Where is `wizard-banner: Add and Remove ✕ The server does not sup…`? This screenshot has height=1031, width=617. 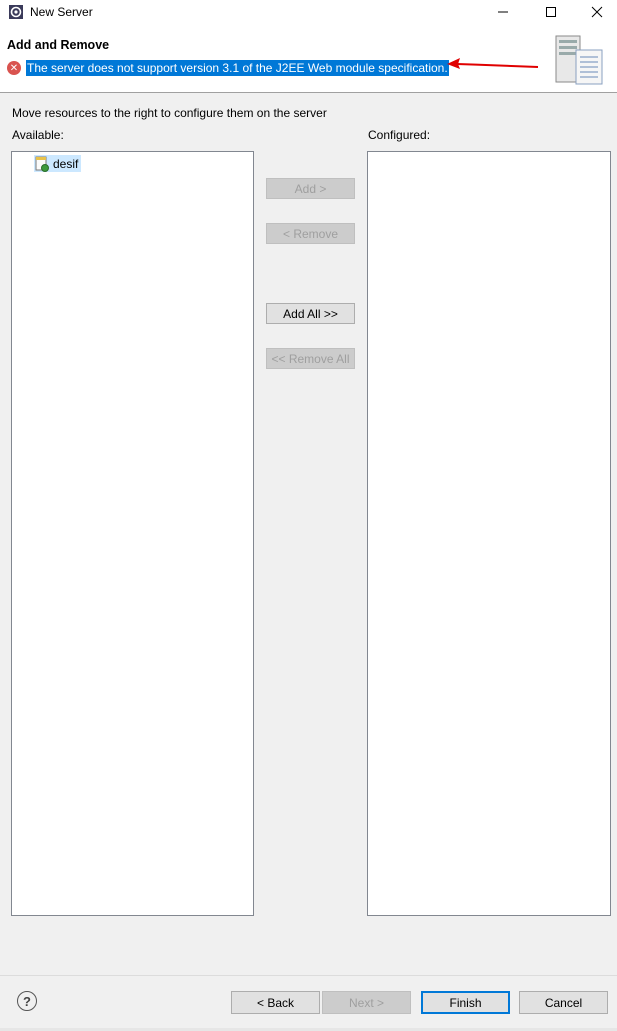 wizard-banner: Add and Remove ✕ The server does not sup… is located at coordinates (308, 58).